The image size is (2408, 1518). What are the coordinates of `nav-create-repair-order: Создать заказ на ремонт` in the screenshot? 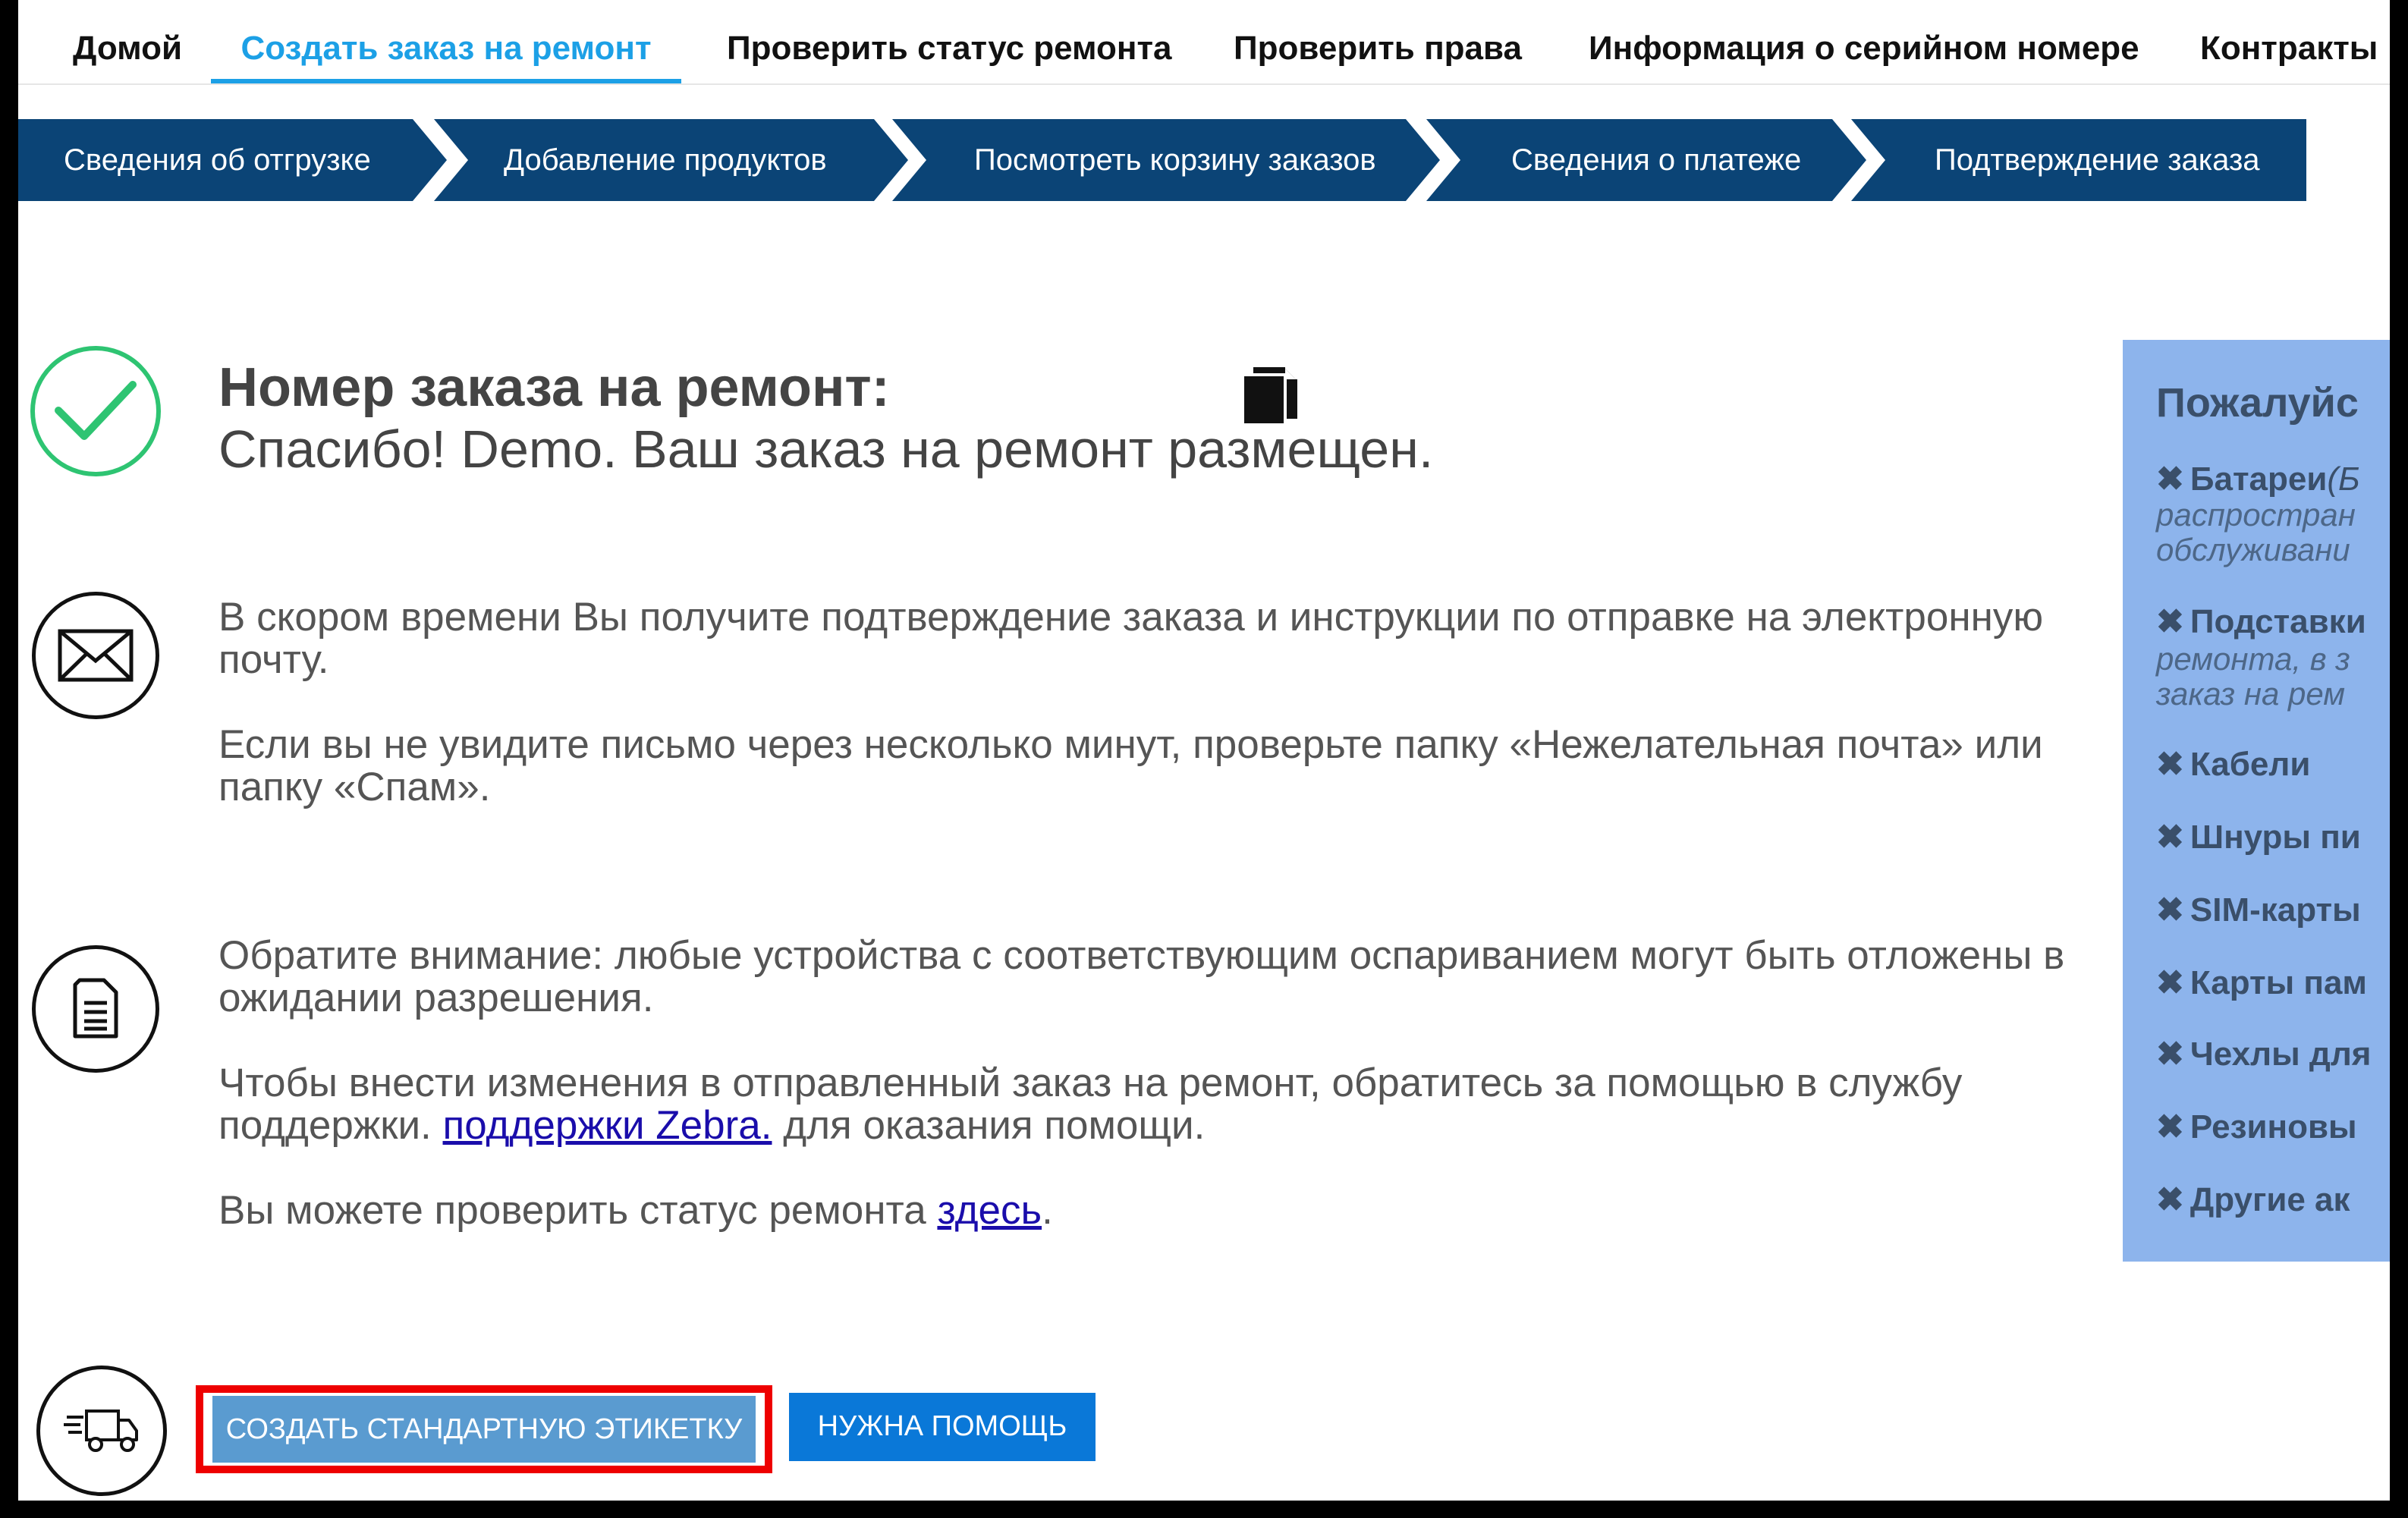 It's located at (446, 51).